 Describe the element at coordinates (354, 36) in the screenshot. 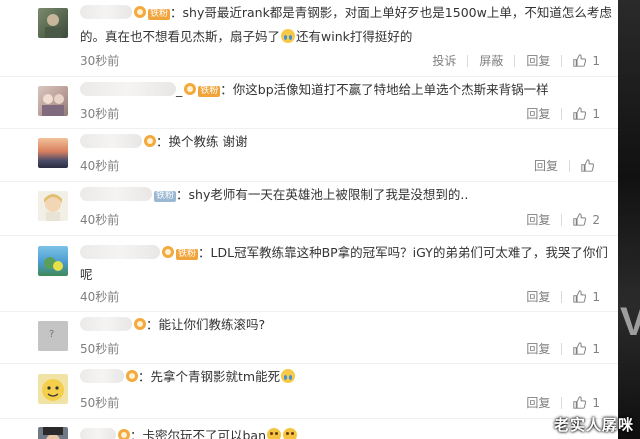

I see `comment-body-cont2: 还有wink打得挺好的` at that location.